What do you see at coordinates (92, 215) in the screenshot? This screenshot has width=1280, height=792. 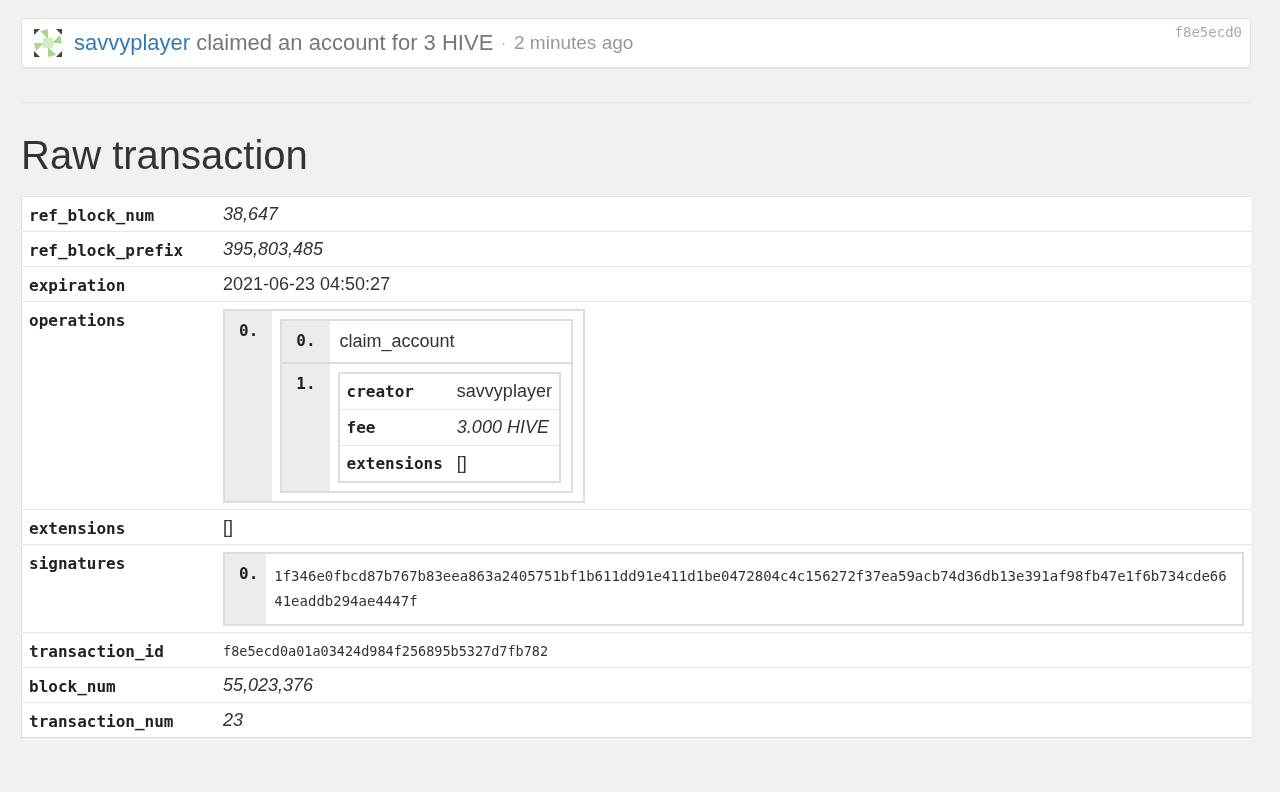 I see `field-key: ref_block_num` at bounding box center [92, 215].